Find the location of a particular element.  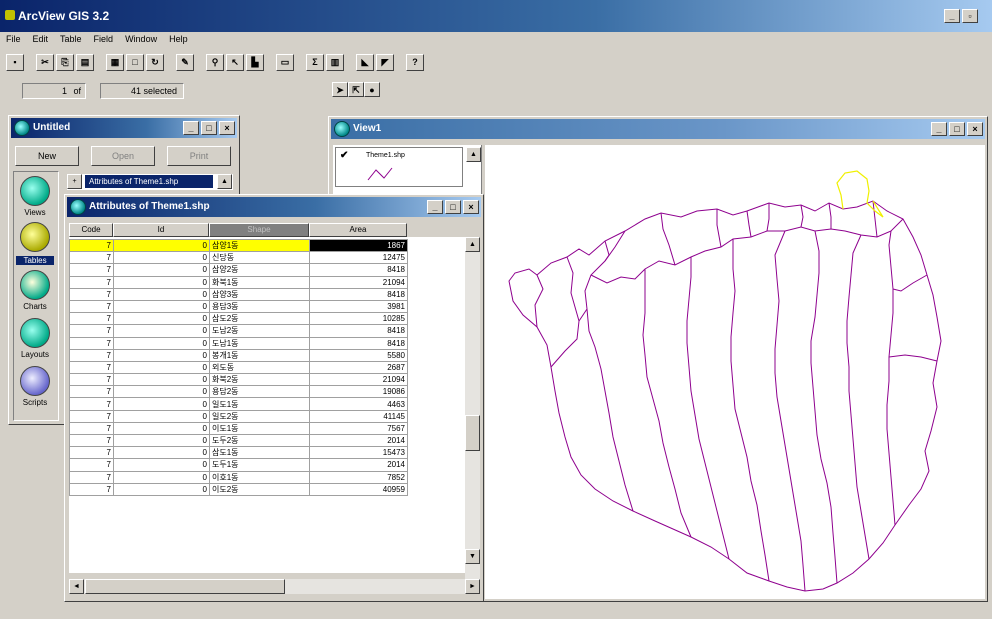

table-row: 7 0 삼양3동 8418 is located at coordinates (238, 294).